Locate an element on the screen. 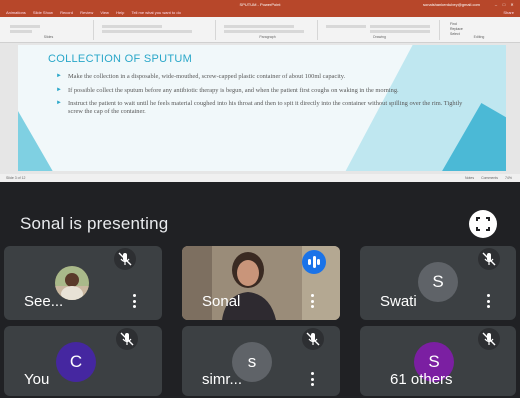  participant-avatar: S is located at coordinates (438, 282).